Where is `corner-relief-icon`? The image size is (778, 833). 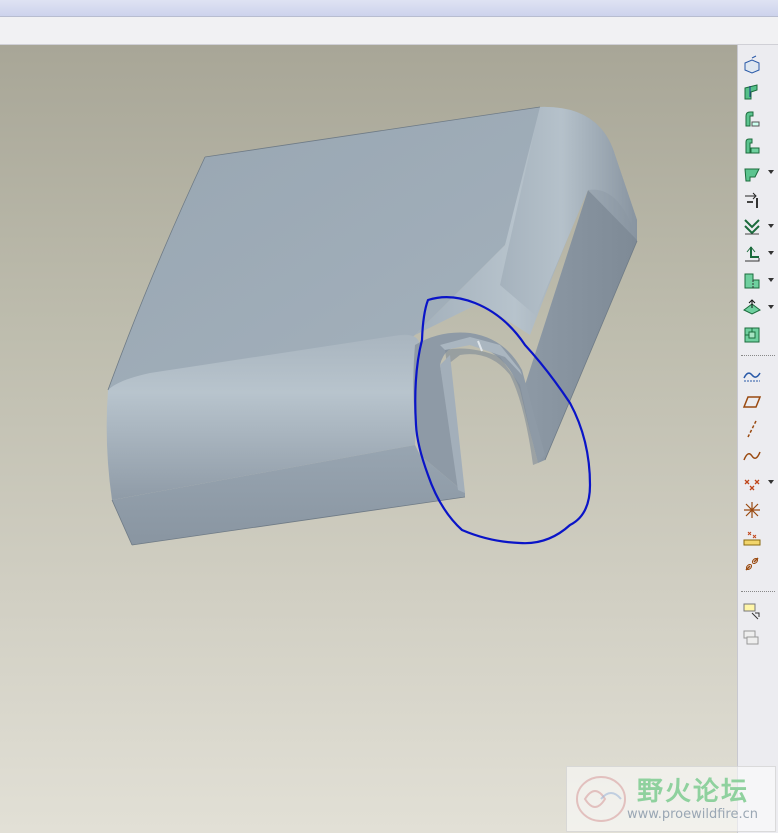 corner-relief-icon is located at coordinates (757, 308).